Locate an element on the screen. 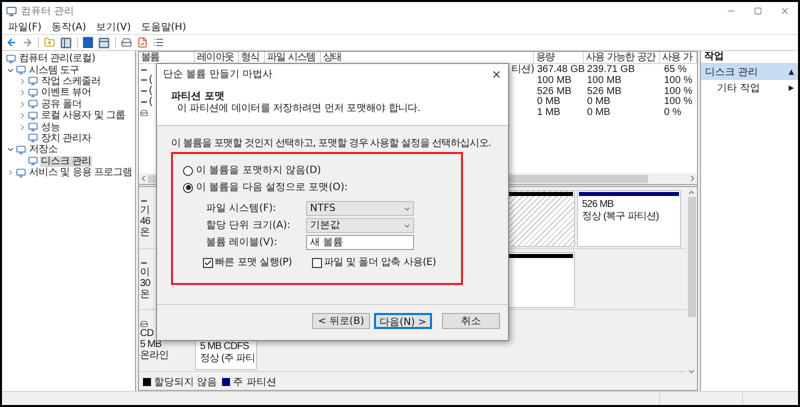  tree-item: 서비스 및 응용 프로그램 is located at coordinates (81, 172).